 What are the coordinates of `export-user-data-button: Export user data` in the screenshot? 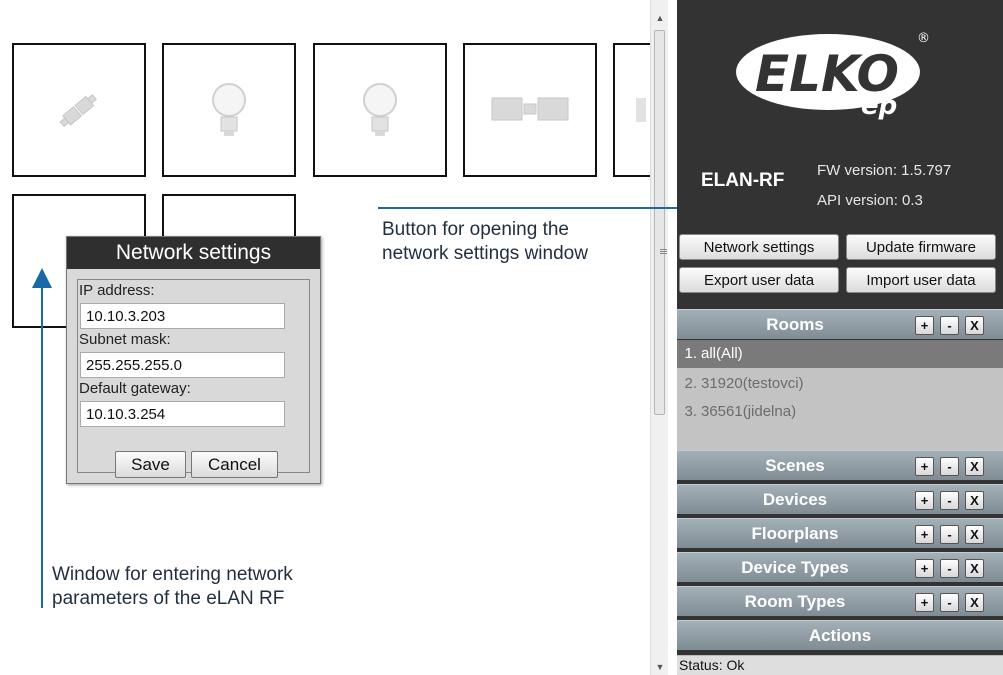 It's located at (759, 280).